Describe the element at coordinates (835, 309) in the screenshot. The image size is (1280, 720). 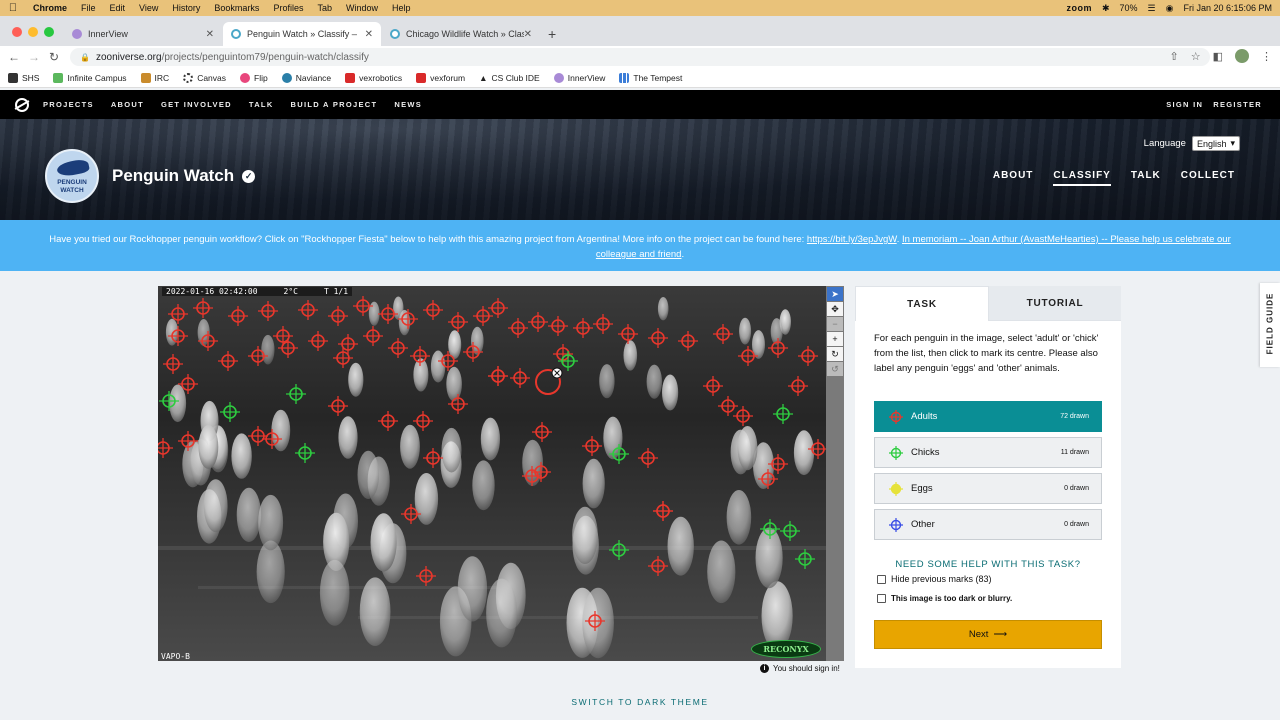
I see `move-tool-icon: ✥` at that location.